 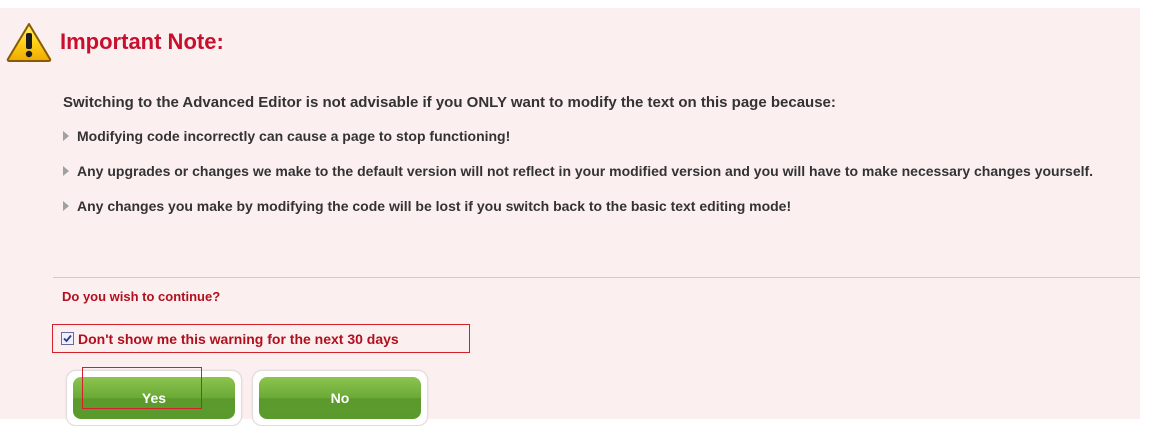 I want to click on dialog-header: Important Note:, so click(x=115, y=42).